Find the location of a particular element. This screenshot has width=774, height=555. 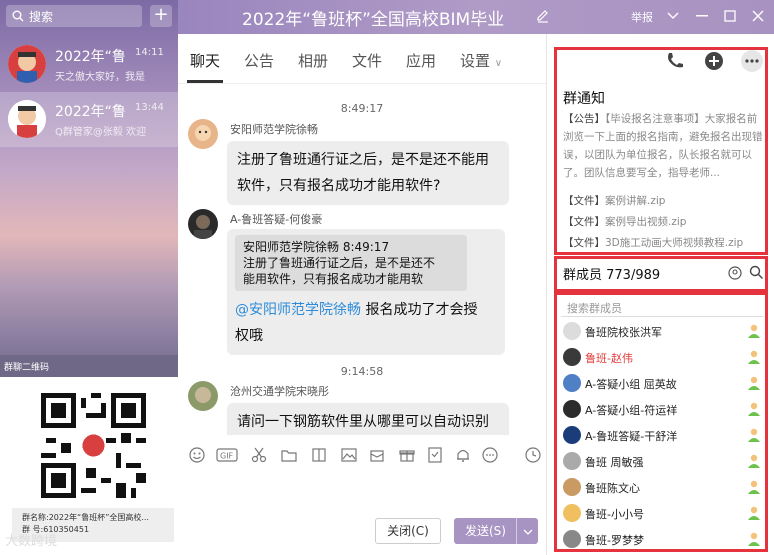

message-bubble: 注册了鲁班通行证之后，是不是还不能用 软件，只有报名成功才能用软件? is located at coordinates (368, 173).